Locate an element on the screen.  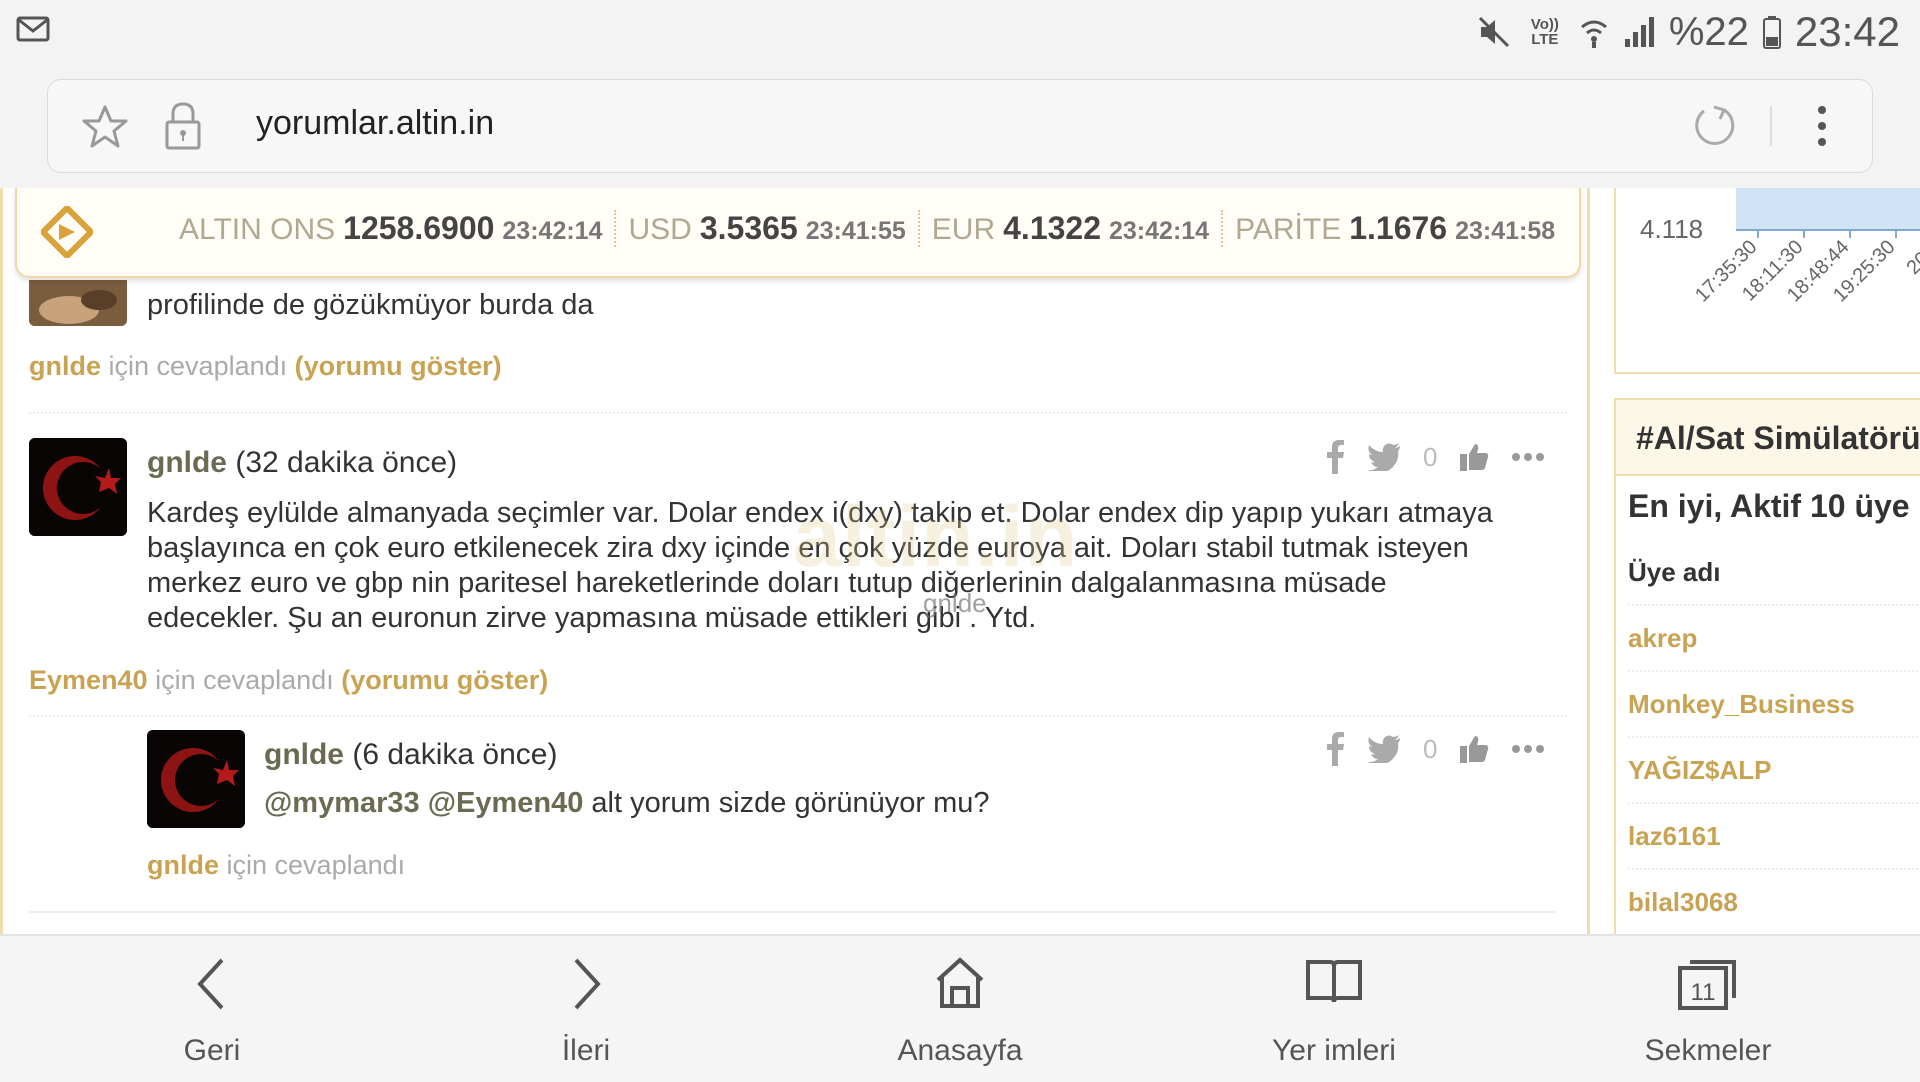
address-bar: yorumlar.altin.in is located at coordinates (960, 126).